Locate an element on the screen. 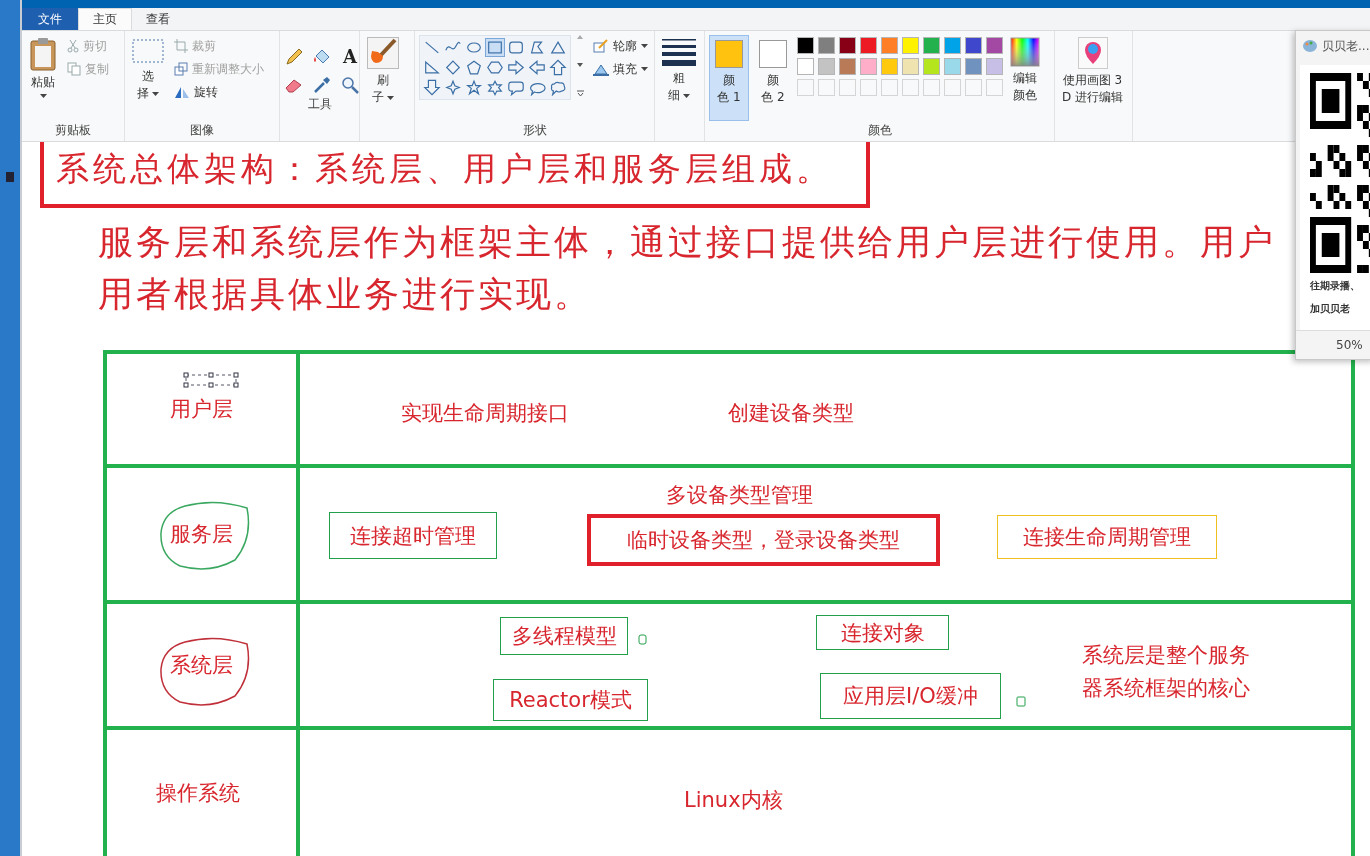 Image resolution: width=1370 pixels, height=856 pixels. resize-icon is located at coordinates (181, 69).